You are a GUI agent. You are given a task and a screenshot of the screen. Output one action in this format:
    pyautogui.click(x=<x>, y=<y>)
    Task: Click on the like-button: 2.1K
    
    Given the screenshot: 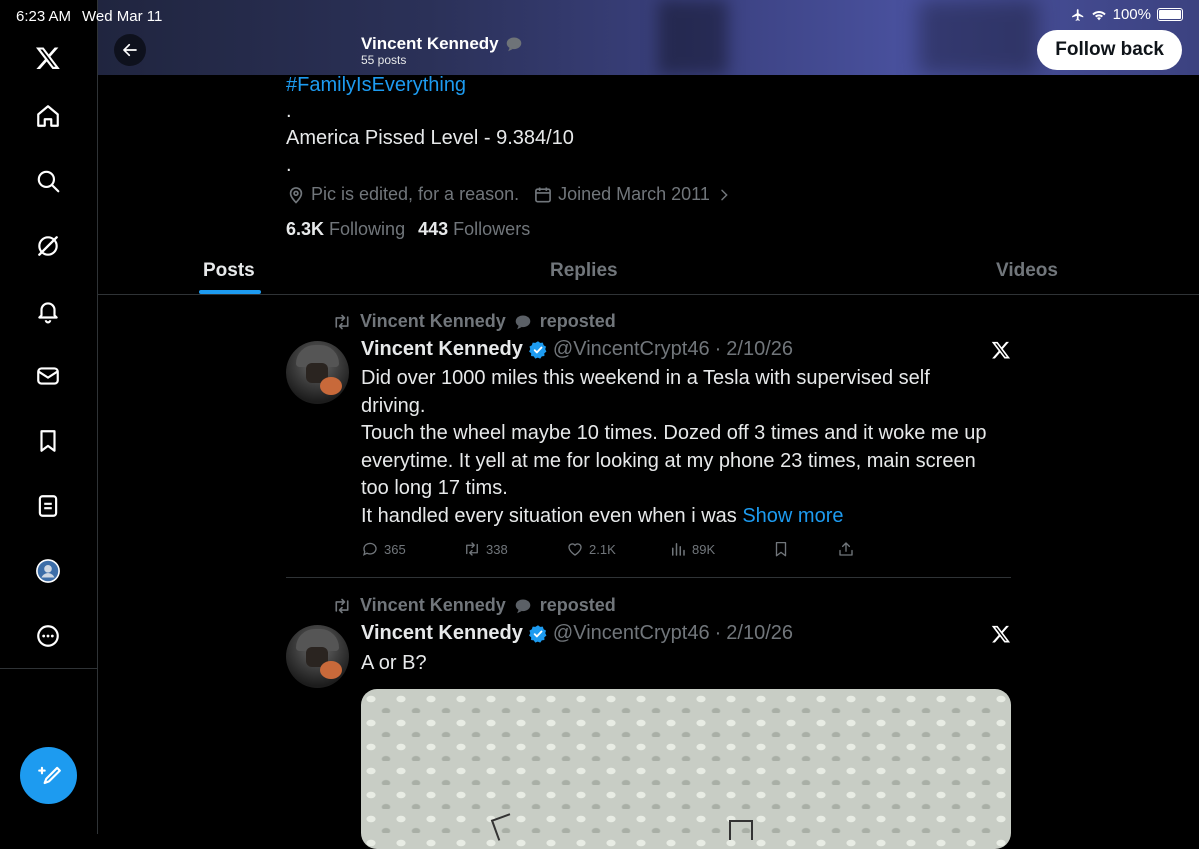 What is the action you would take?
    pyautogui.click(x=591, y=549)
    